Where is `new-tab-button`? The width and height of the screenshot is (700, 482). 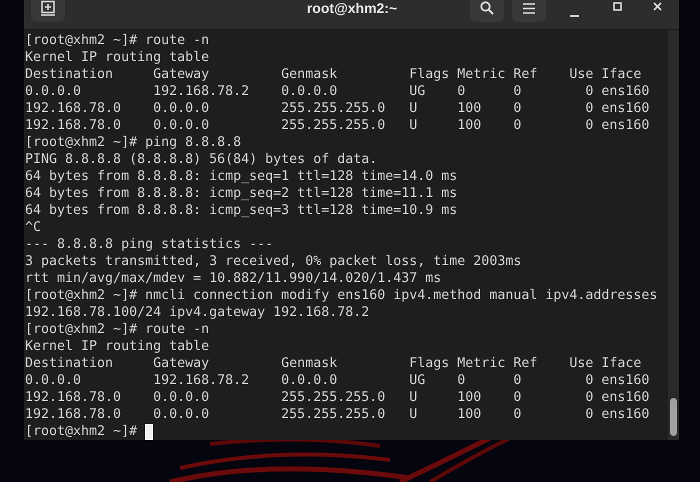 new-tab-button is located at coordinates (48, 11).